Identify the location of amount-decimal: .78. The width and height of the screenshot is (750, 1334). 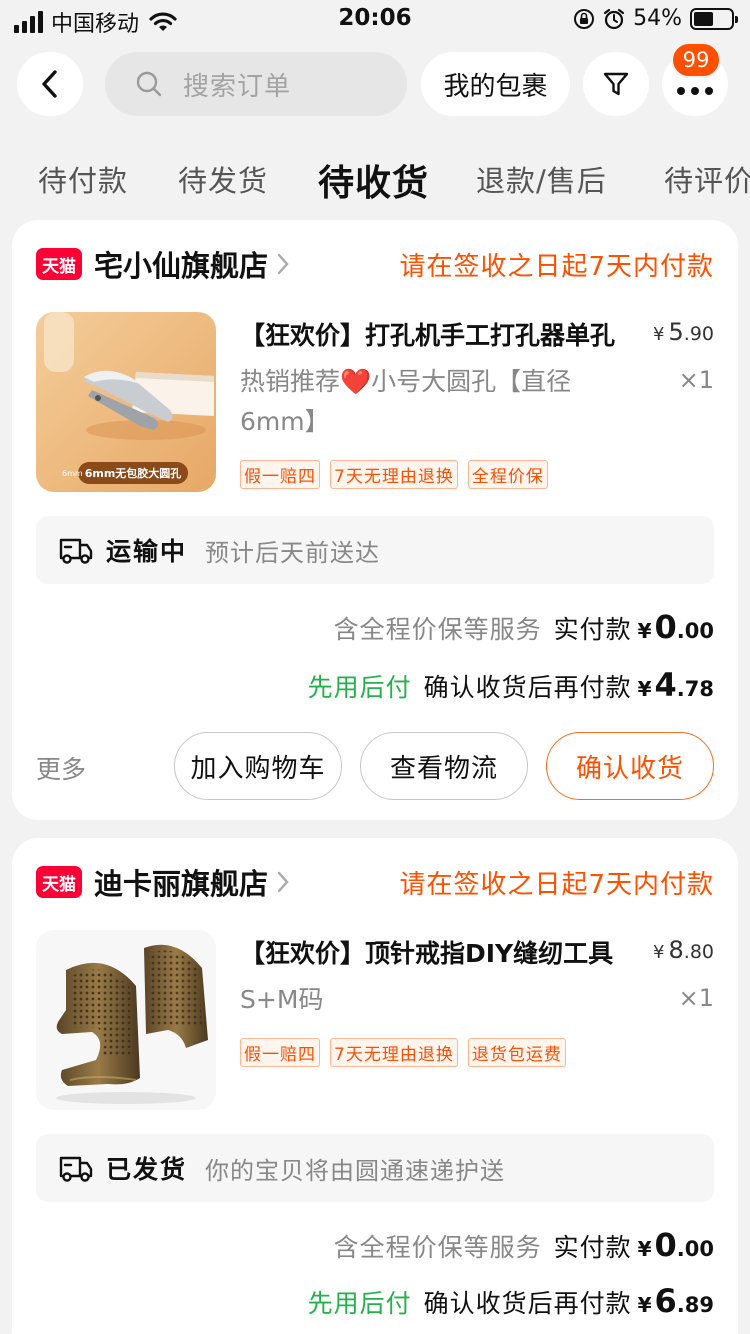
(695, 689).